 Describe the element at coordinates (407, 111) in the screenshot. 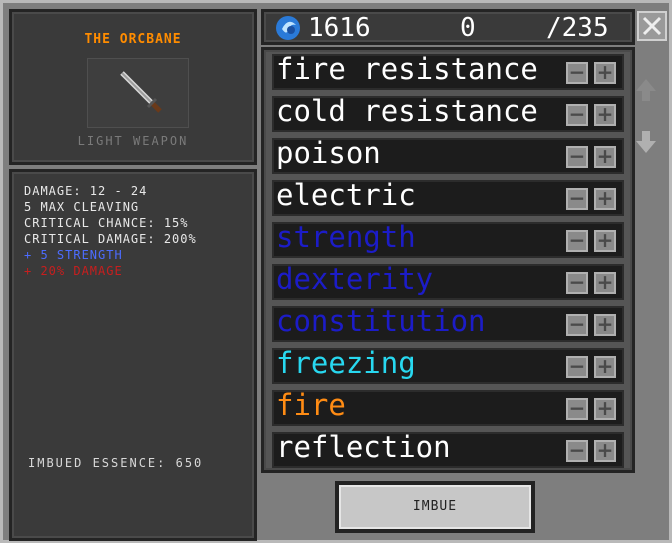

I see `enchant-label: cold resistance` at that location.